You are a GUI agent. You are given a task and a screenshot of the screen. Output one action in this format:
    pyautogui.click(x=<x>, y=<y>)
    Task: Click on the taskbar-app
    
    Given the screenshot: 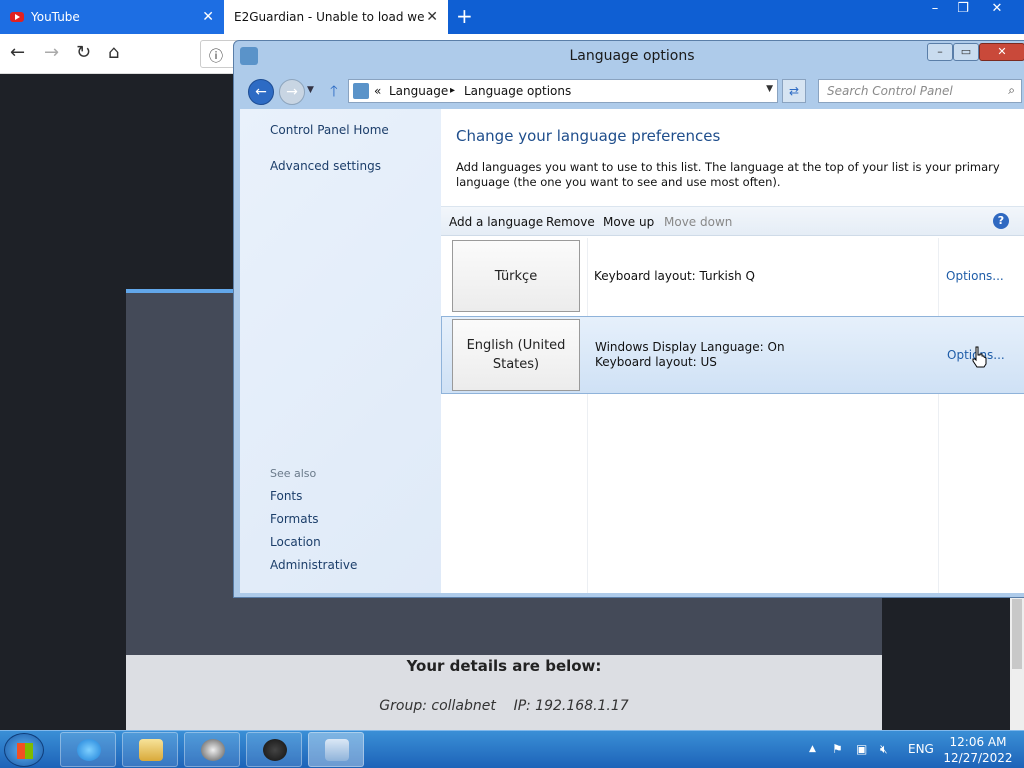 What is the action you would take?
    pyautogui.click(x=212, y=749)
    